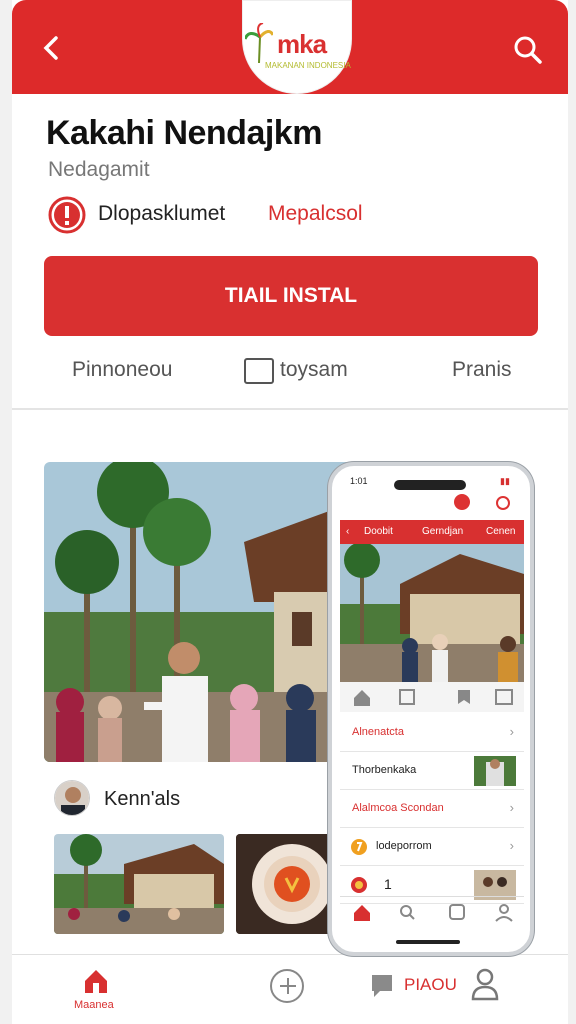 The width and height of the screenshot is (576, 1024). Describe the element at coordinates (505, 481) in the screenshot. I see `phone-status: ▮▮` at that location.